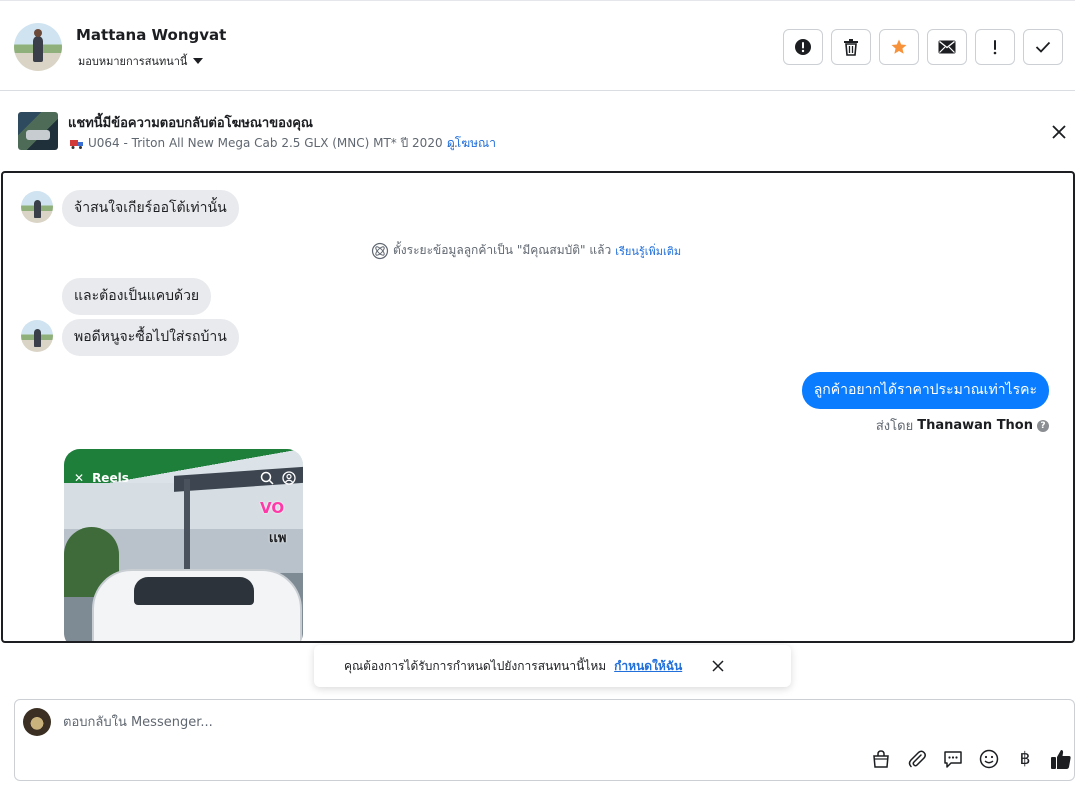 The image size is (1075, 787). What do you see at coordinates (894, 426) in the screenshot?
I see `sent-by-prefix: ส่งโดย` at bounding box center [894, 426].